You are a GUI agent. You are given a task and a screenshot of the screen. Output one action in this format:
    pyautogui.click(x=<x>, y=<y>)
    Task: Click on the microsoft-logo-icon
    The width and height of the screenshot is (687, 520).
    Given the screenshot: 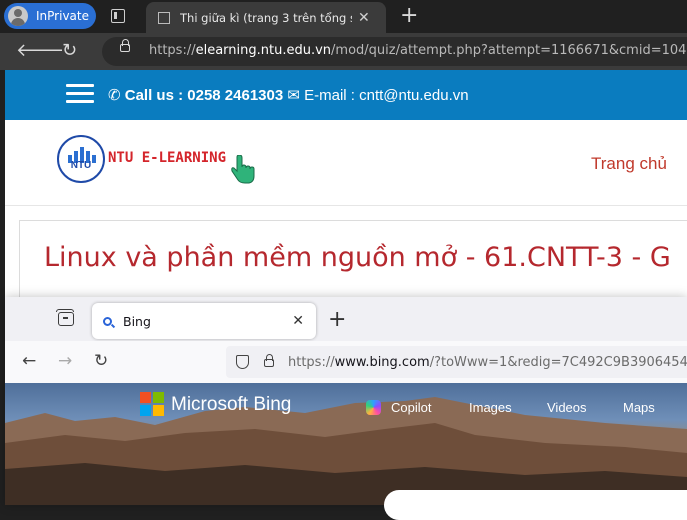 What is the action you would take?
    pyautogui.click(x=152, y=404)
    